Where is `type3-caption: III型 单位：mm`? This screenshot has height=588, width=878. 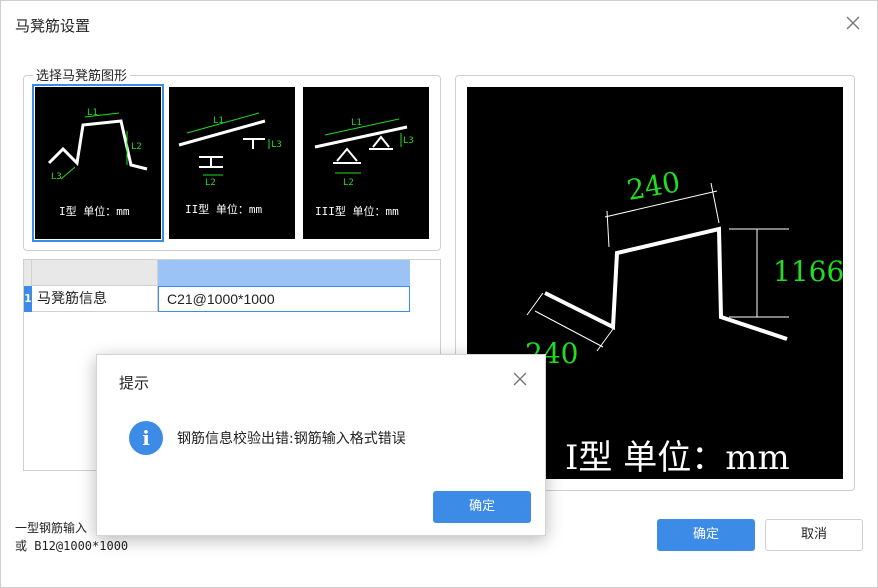
type3-caption: III型 单位：mm is located at coordinates (357, 211).